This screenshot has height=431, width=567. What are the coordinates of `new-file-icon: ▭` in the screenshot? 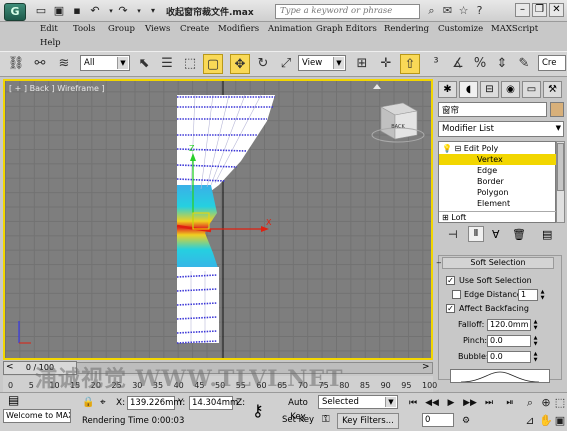 It's located at (41, 11).